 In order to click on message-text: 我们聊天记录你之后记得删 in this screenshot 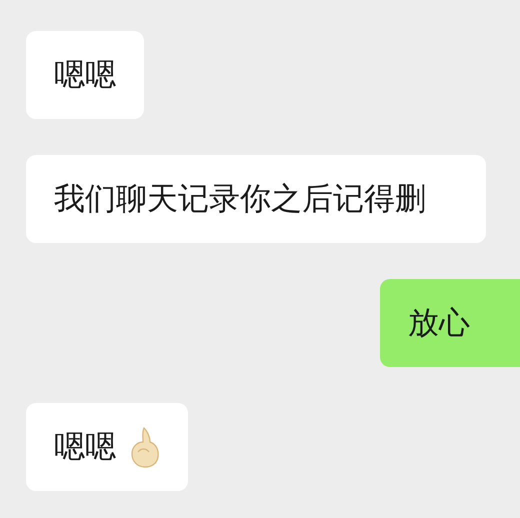, I will do `click(240, 199)`.